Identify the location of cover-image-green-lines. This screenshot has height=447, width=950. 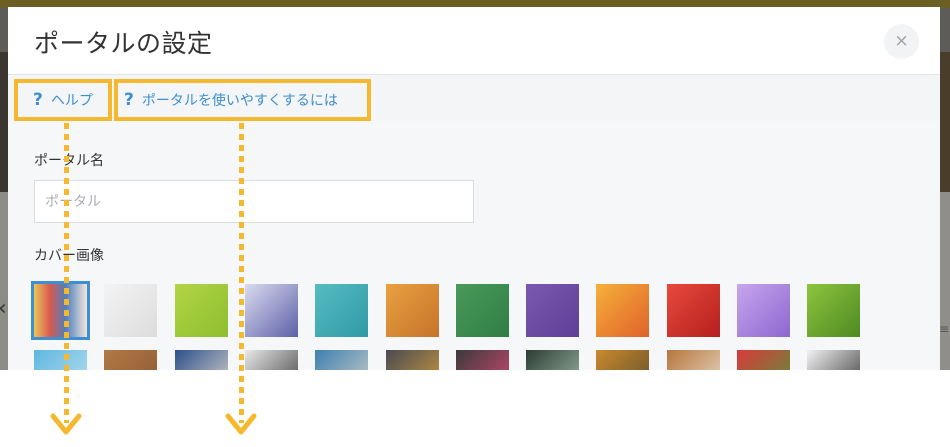
(201, 310).